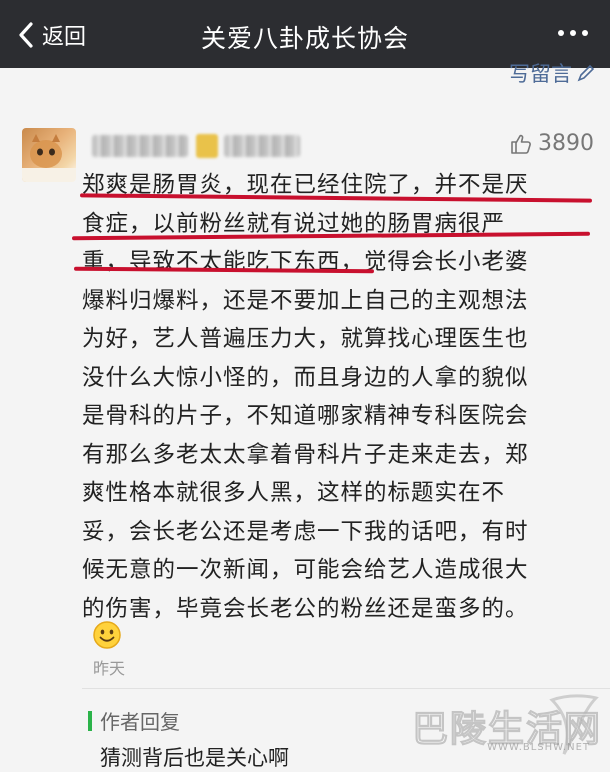 The image size is (610, 772). What do you see at coordinates (140, 722) in the screenshot?
I see `reply-title: 作者回复` at bounding box center [140, 722].